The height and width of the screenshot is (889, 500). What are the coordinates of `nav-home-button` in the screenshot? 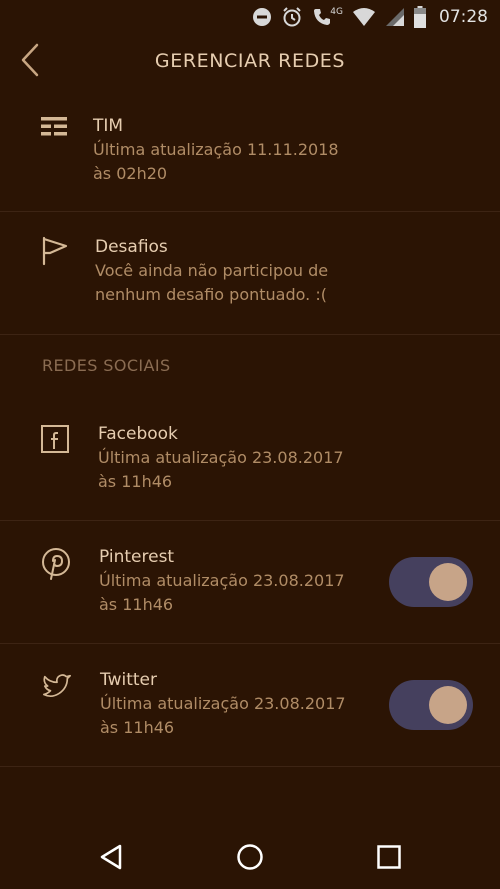 It's located at (250, 859).